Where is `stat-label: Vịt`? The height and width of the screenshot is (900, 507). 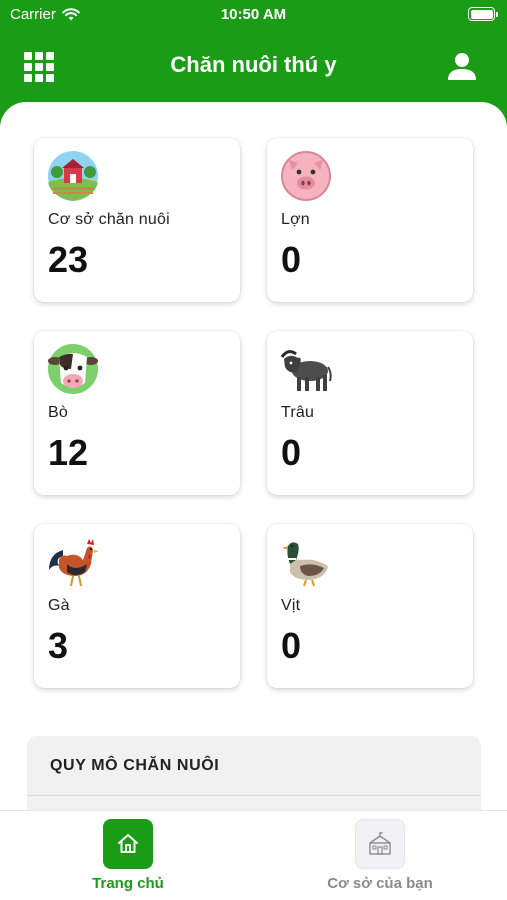
stat-label: Vịt is located at coordinates (291, 605).